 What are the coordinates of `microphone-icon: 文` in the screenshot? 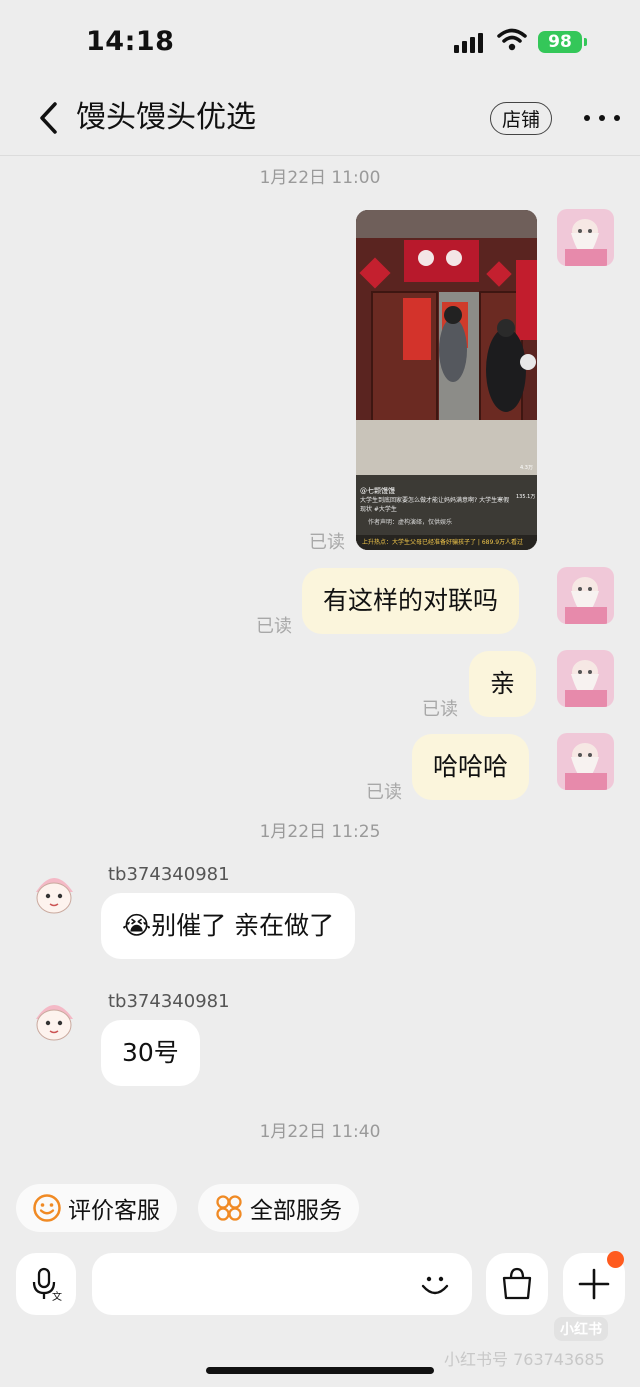 It's located at (47, 1284).